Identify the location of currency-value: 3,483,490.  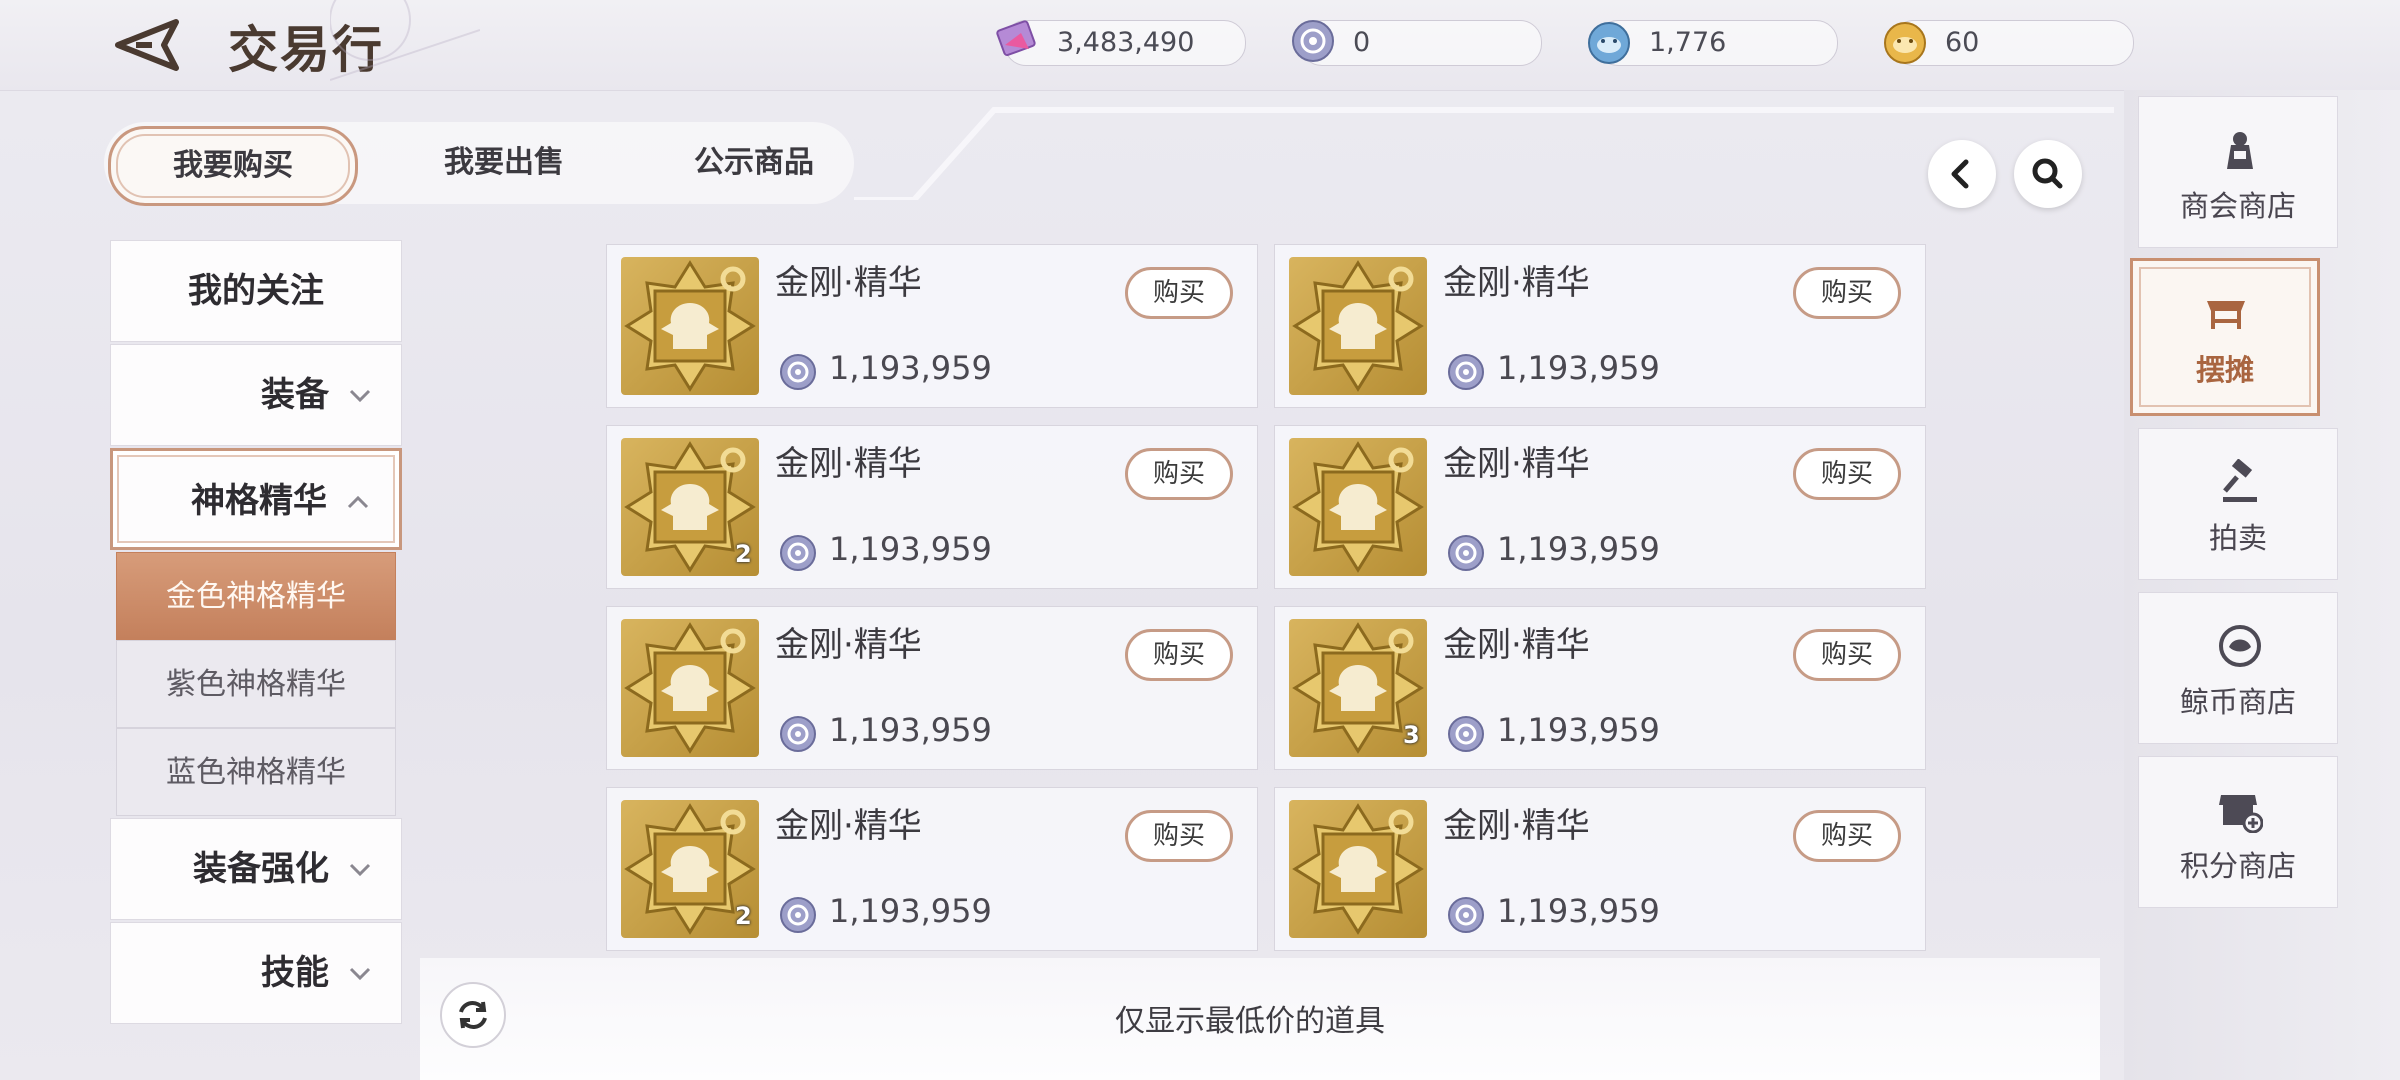
(1126, 42).